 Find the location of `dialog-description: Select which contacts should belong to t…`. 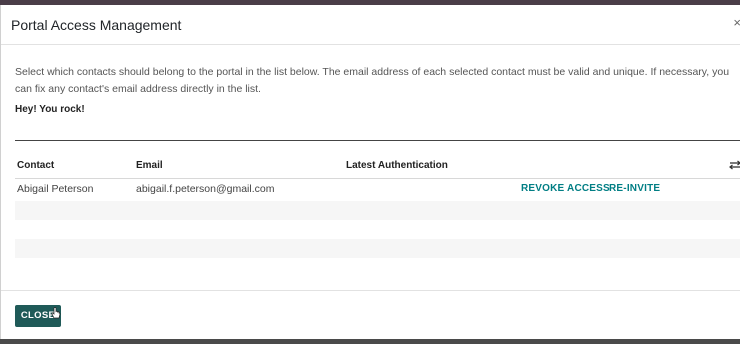

dialog-description: Select which contacts should belong to t… is located at coordinates (372, 80).